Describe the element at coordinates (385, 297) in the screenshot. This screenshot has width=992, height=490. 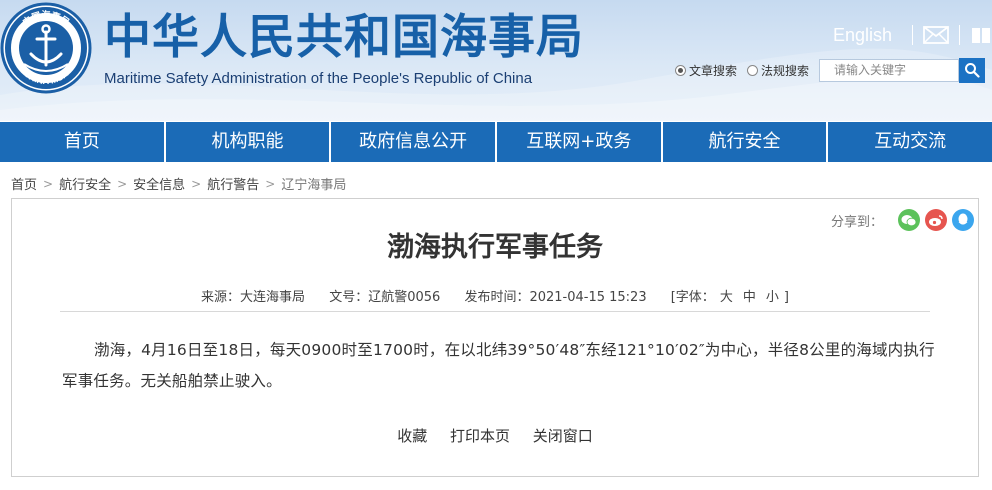
I see `article-doc-number: 文号：辽航警0056` at that location.